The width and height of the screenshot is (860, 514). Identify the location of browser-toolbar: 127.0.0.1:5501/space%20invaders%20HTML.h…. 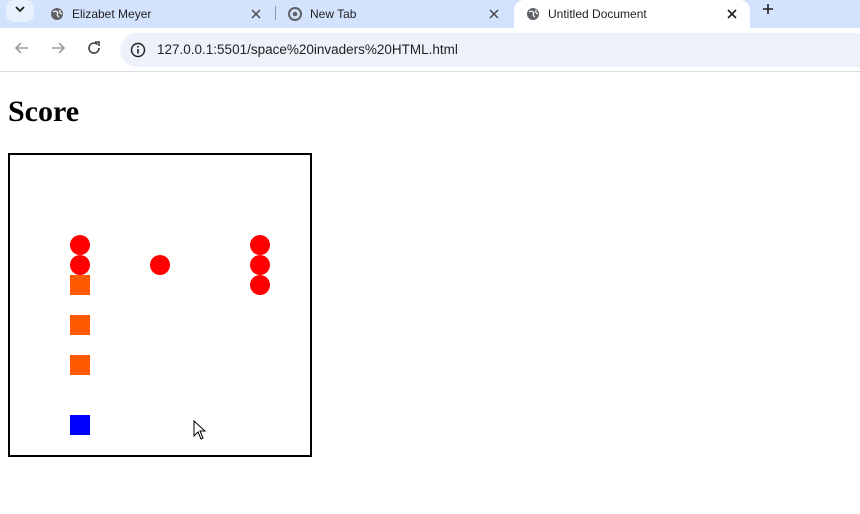
(430, 50).